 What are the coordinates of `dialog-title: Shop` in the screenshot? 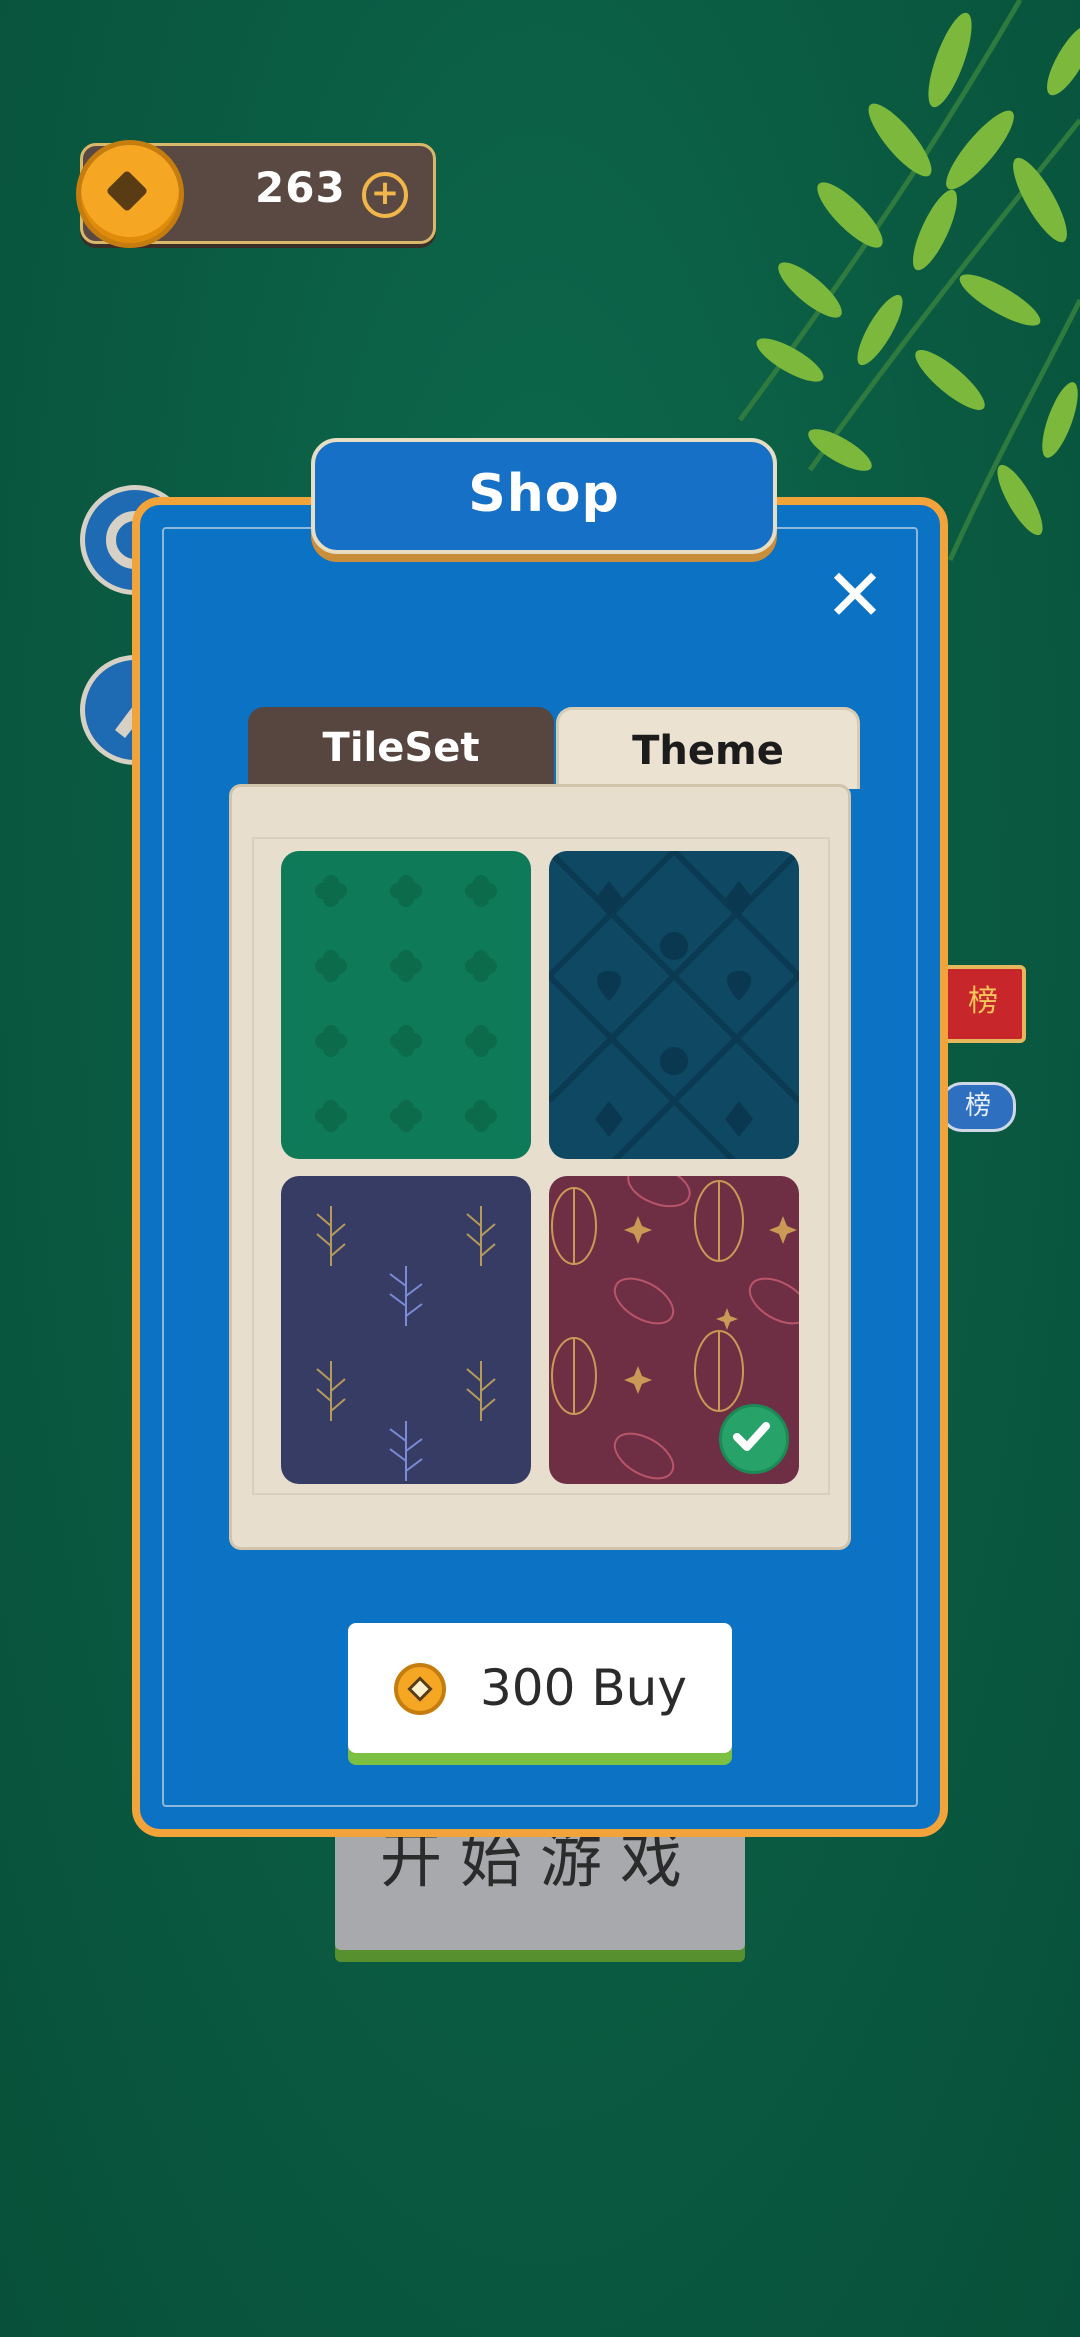 It's located at (544, 496).